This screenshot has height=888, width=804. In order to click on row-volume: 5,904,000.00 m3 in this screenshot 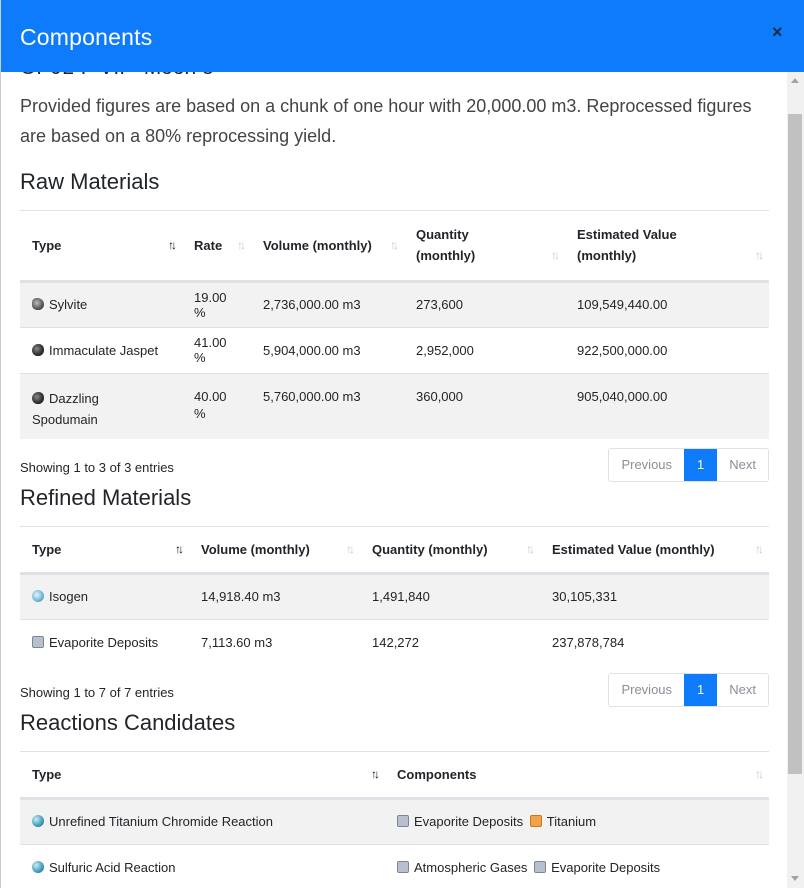, I will do `click(327, 349)`.